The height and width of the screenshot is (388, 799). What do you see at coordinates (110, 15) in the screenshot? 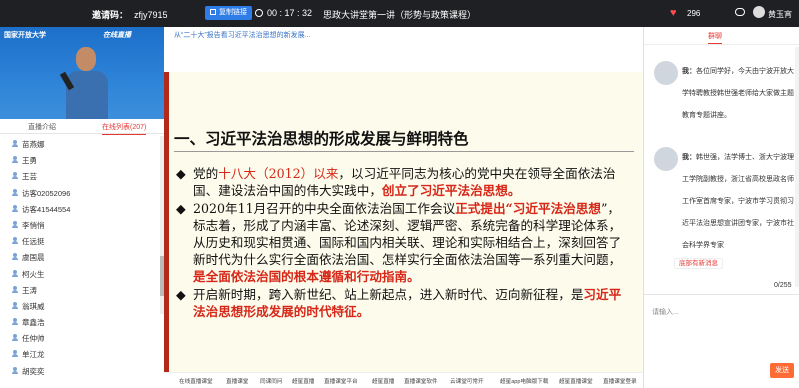
I see `invite-label: 邀请码：` at bounding box center [110, 15].